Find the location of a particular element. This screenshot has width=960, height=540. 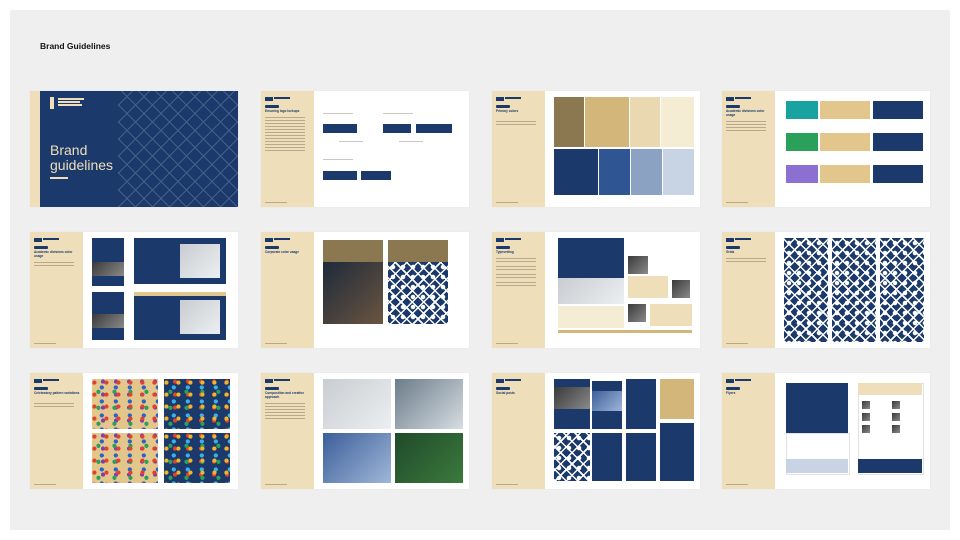

swatch-sand is located at coordinates (645, 122).